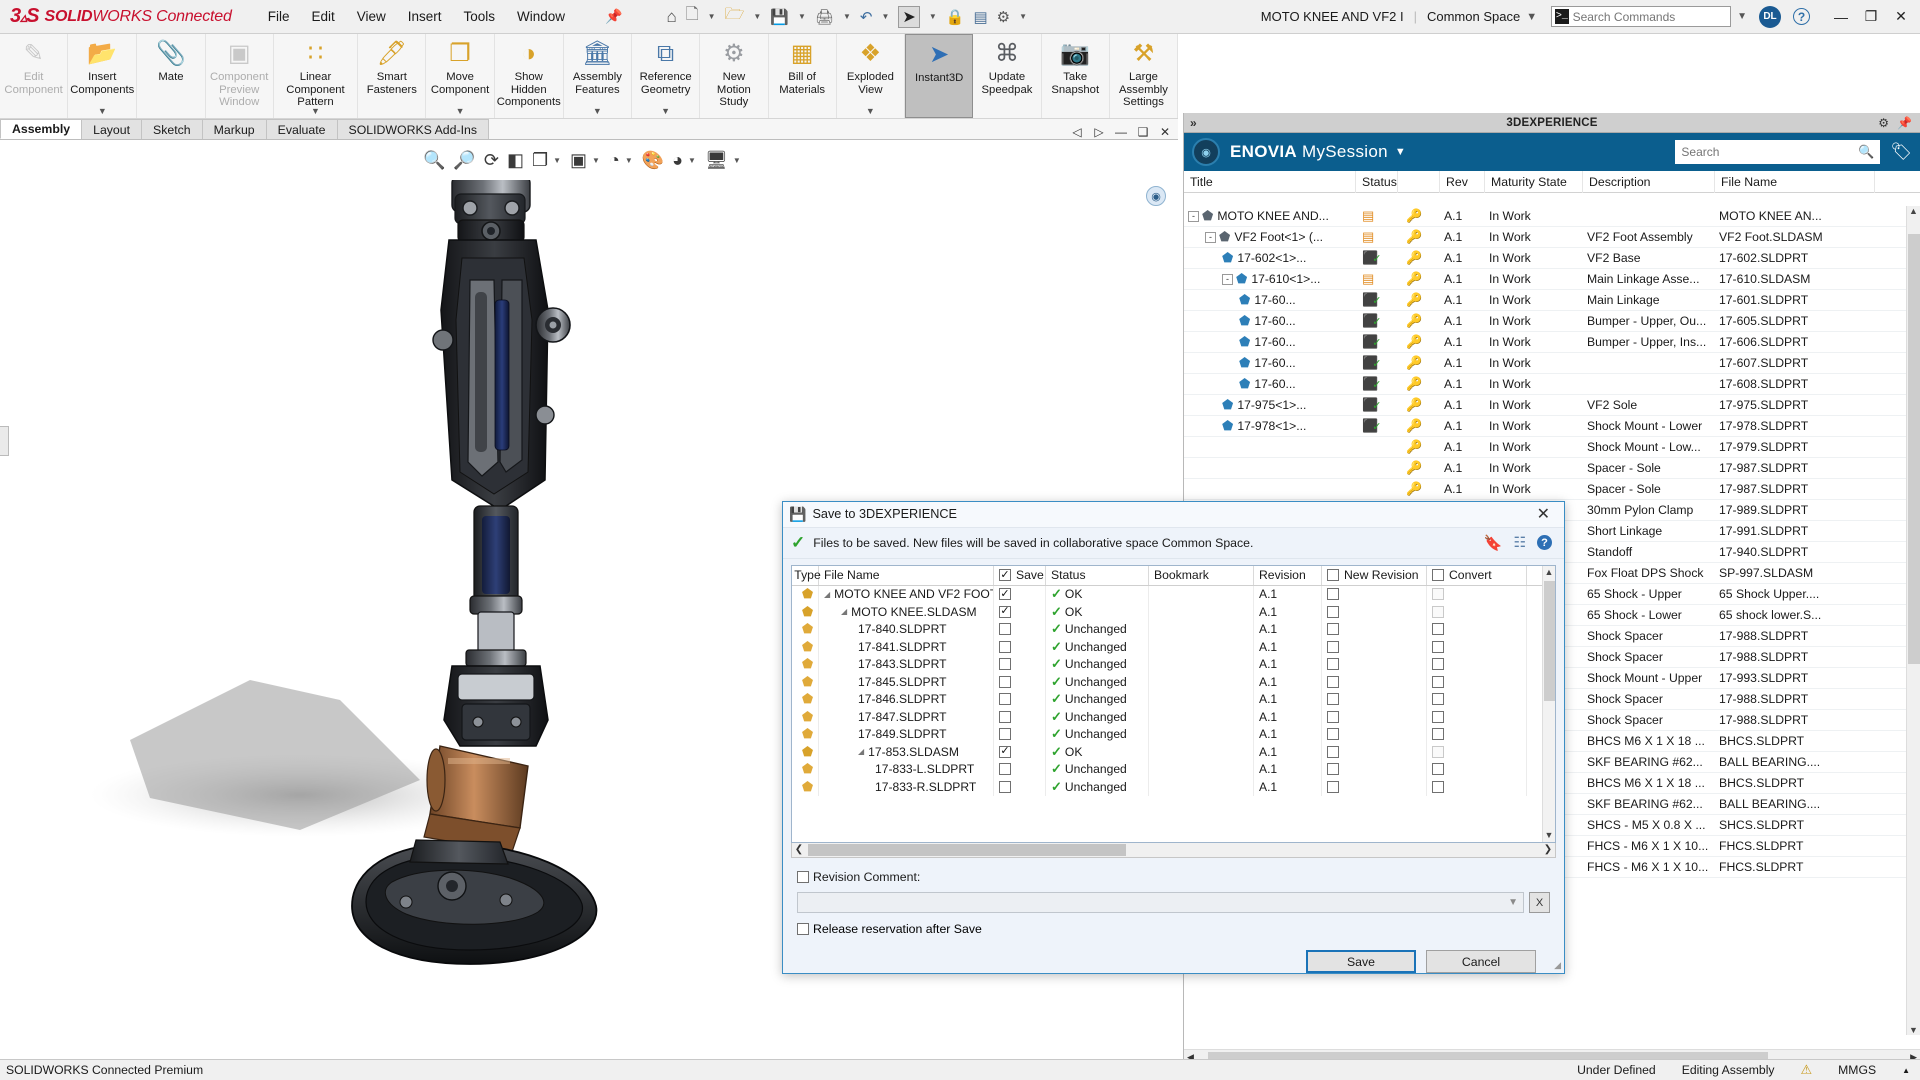 This screenshot has width=1920, height=1080. Describe the element at coordinates (1173, 850) in the screenshot. I see `dialog-horizontal-scrollbar: ❮ ❯` at that location.